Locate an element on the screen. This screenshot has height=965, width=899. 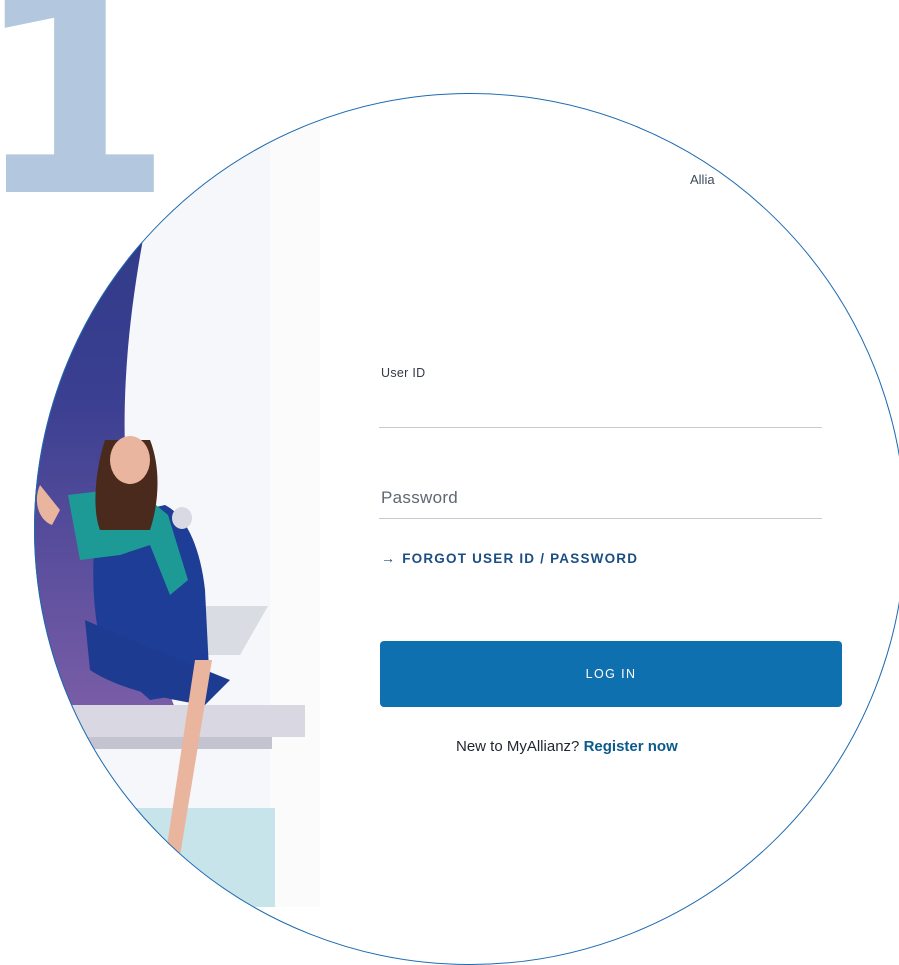
login-button: LOG IN is located at coordinates (611, 674).